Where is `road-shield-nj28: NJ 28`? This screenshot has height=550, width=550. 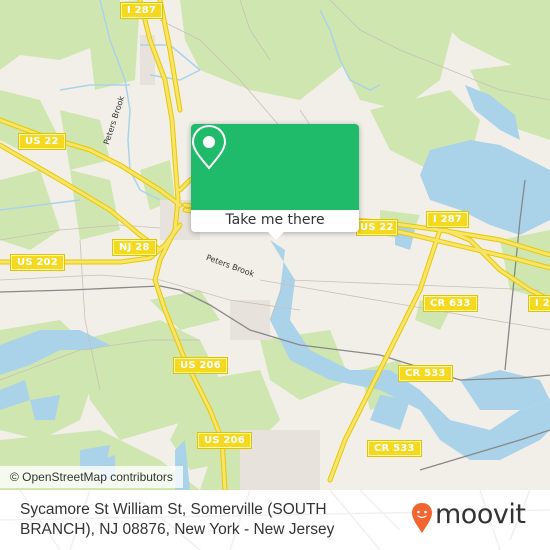
road-shield-nj28: NJ 28 is located at coordinates (134, 247).